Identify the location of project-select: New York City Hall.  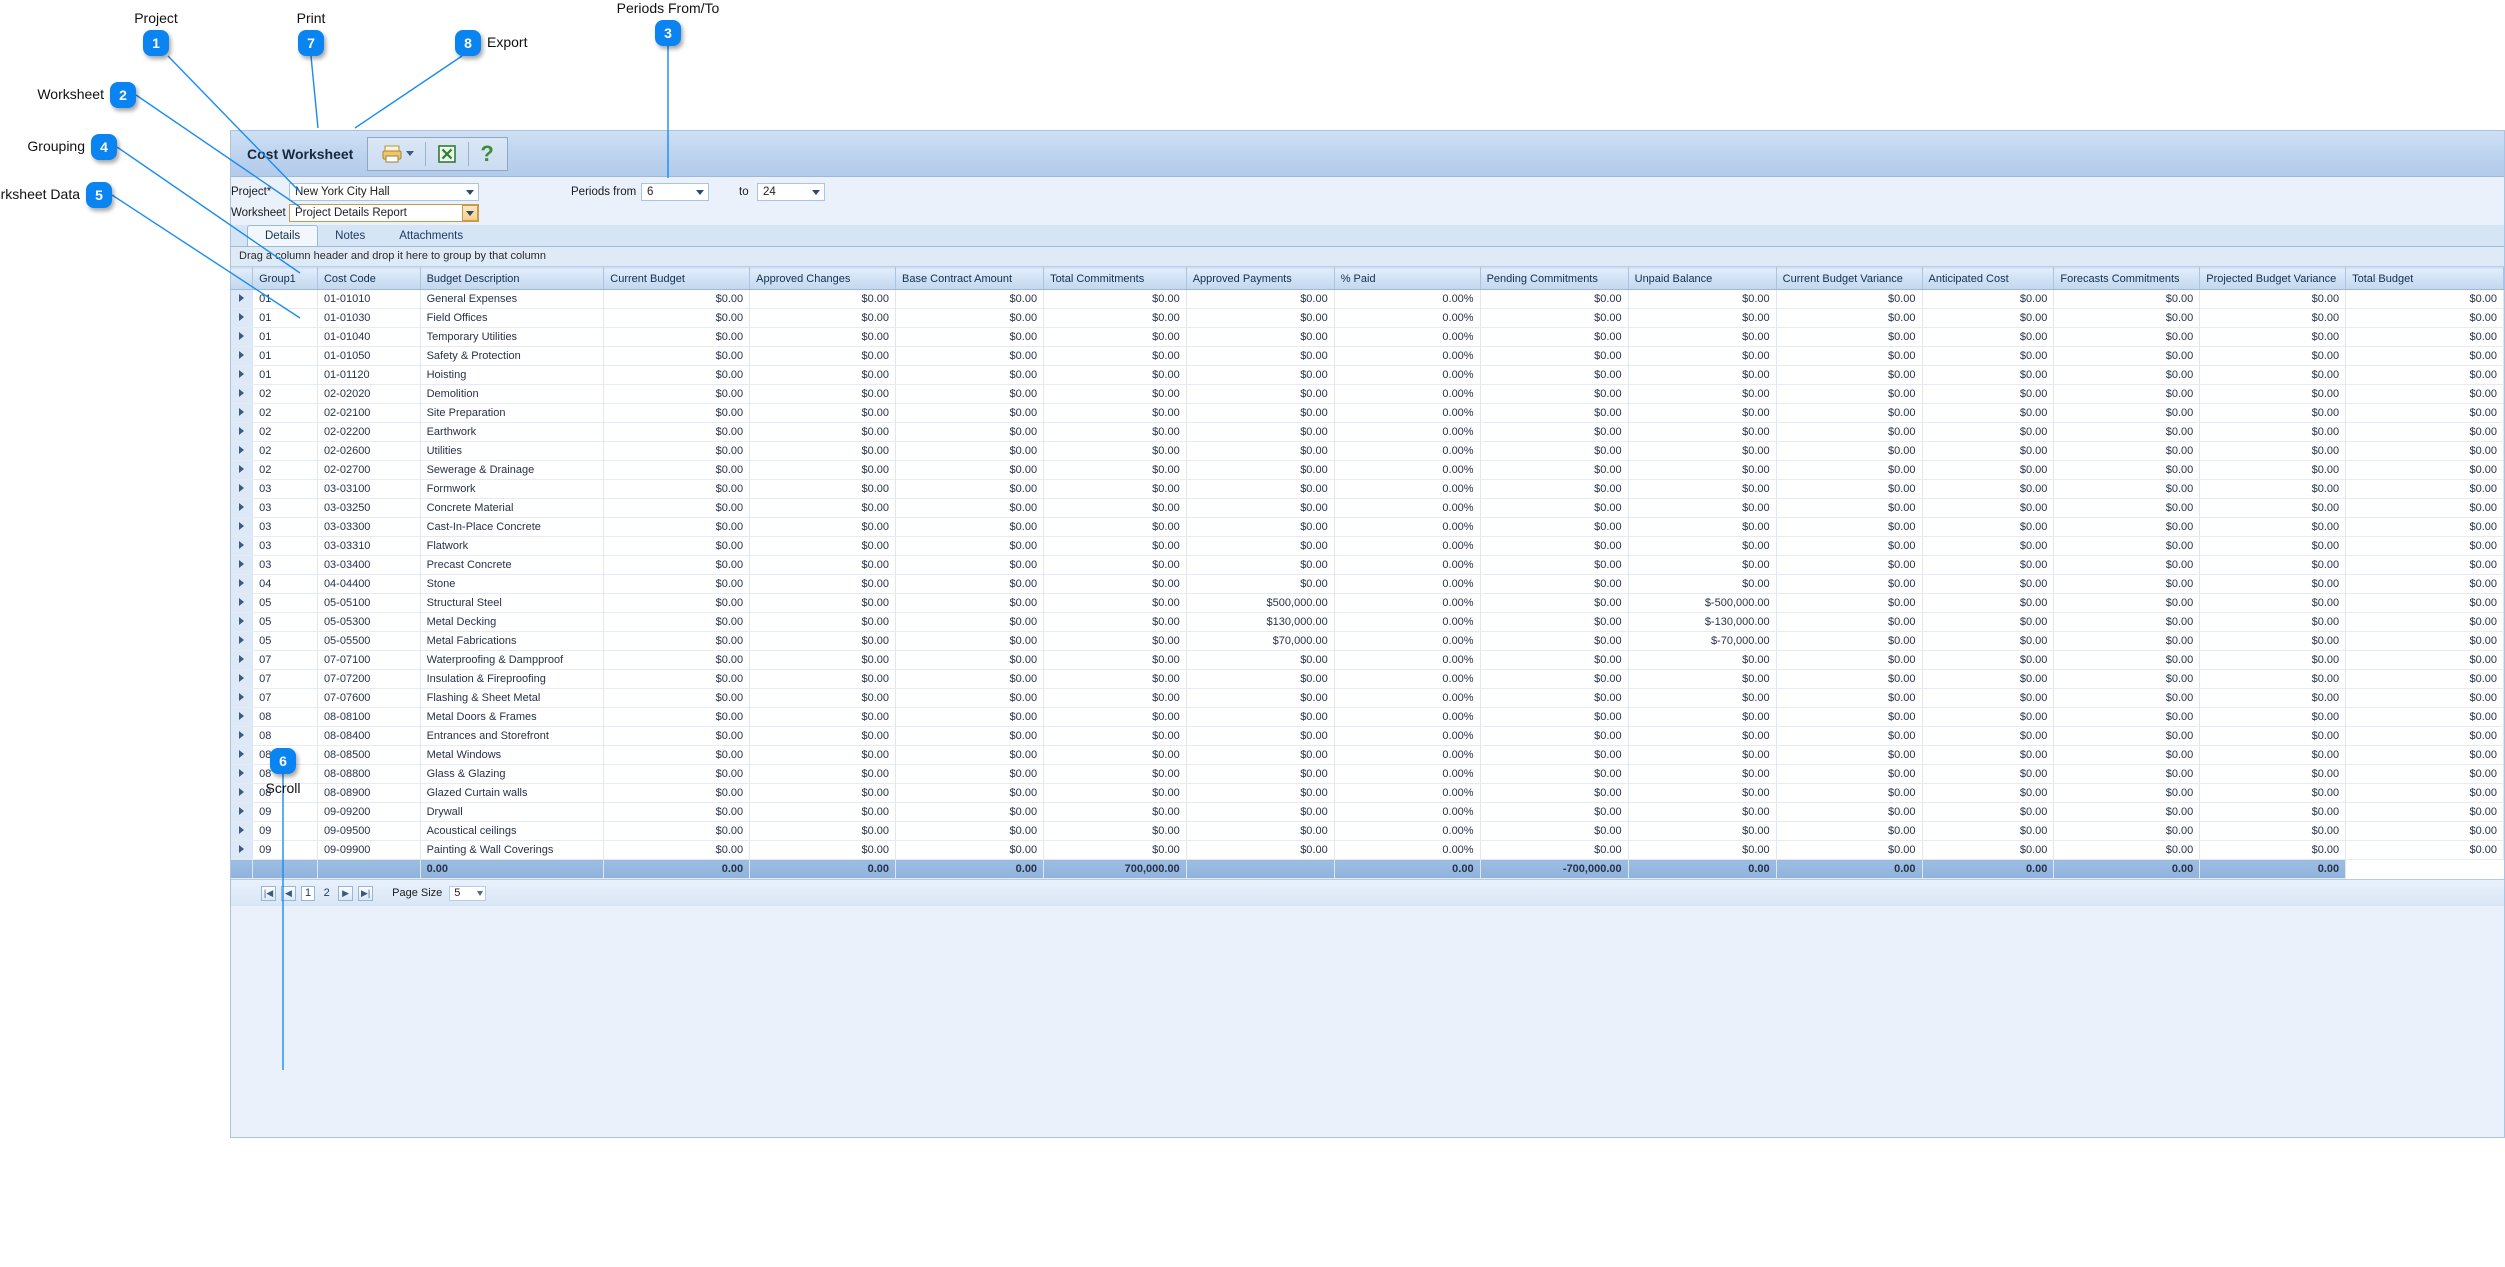
(384, 192).